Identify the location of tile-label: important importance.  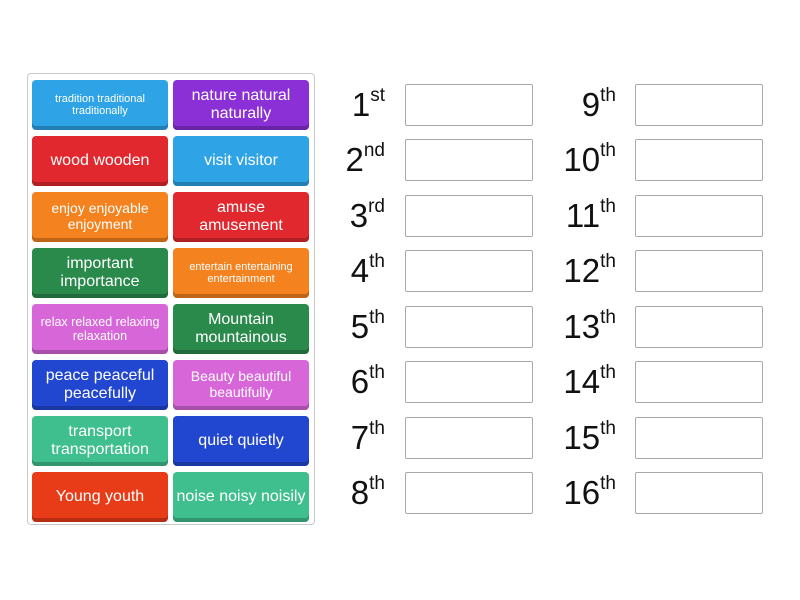
(100, 272).